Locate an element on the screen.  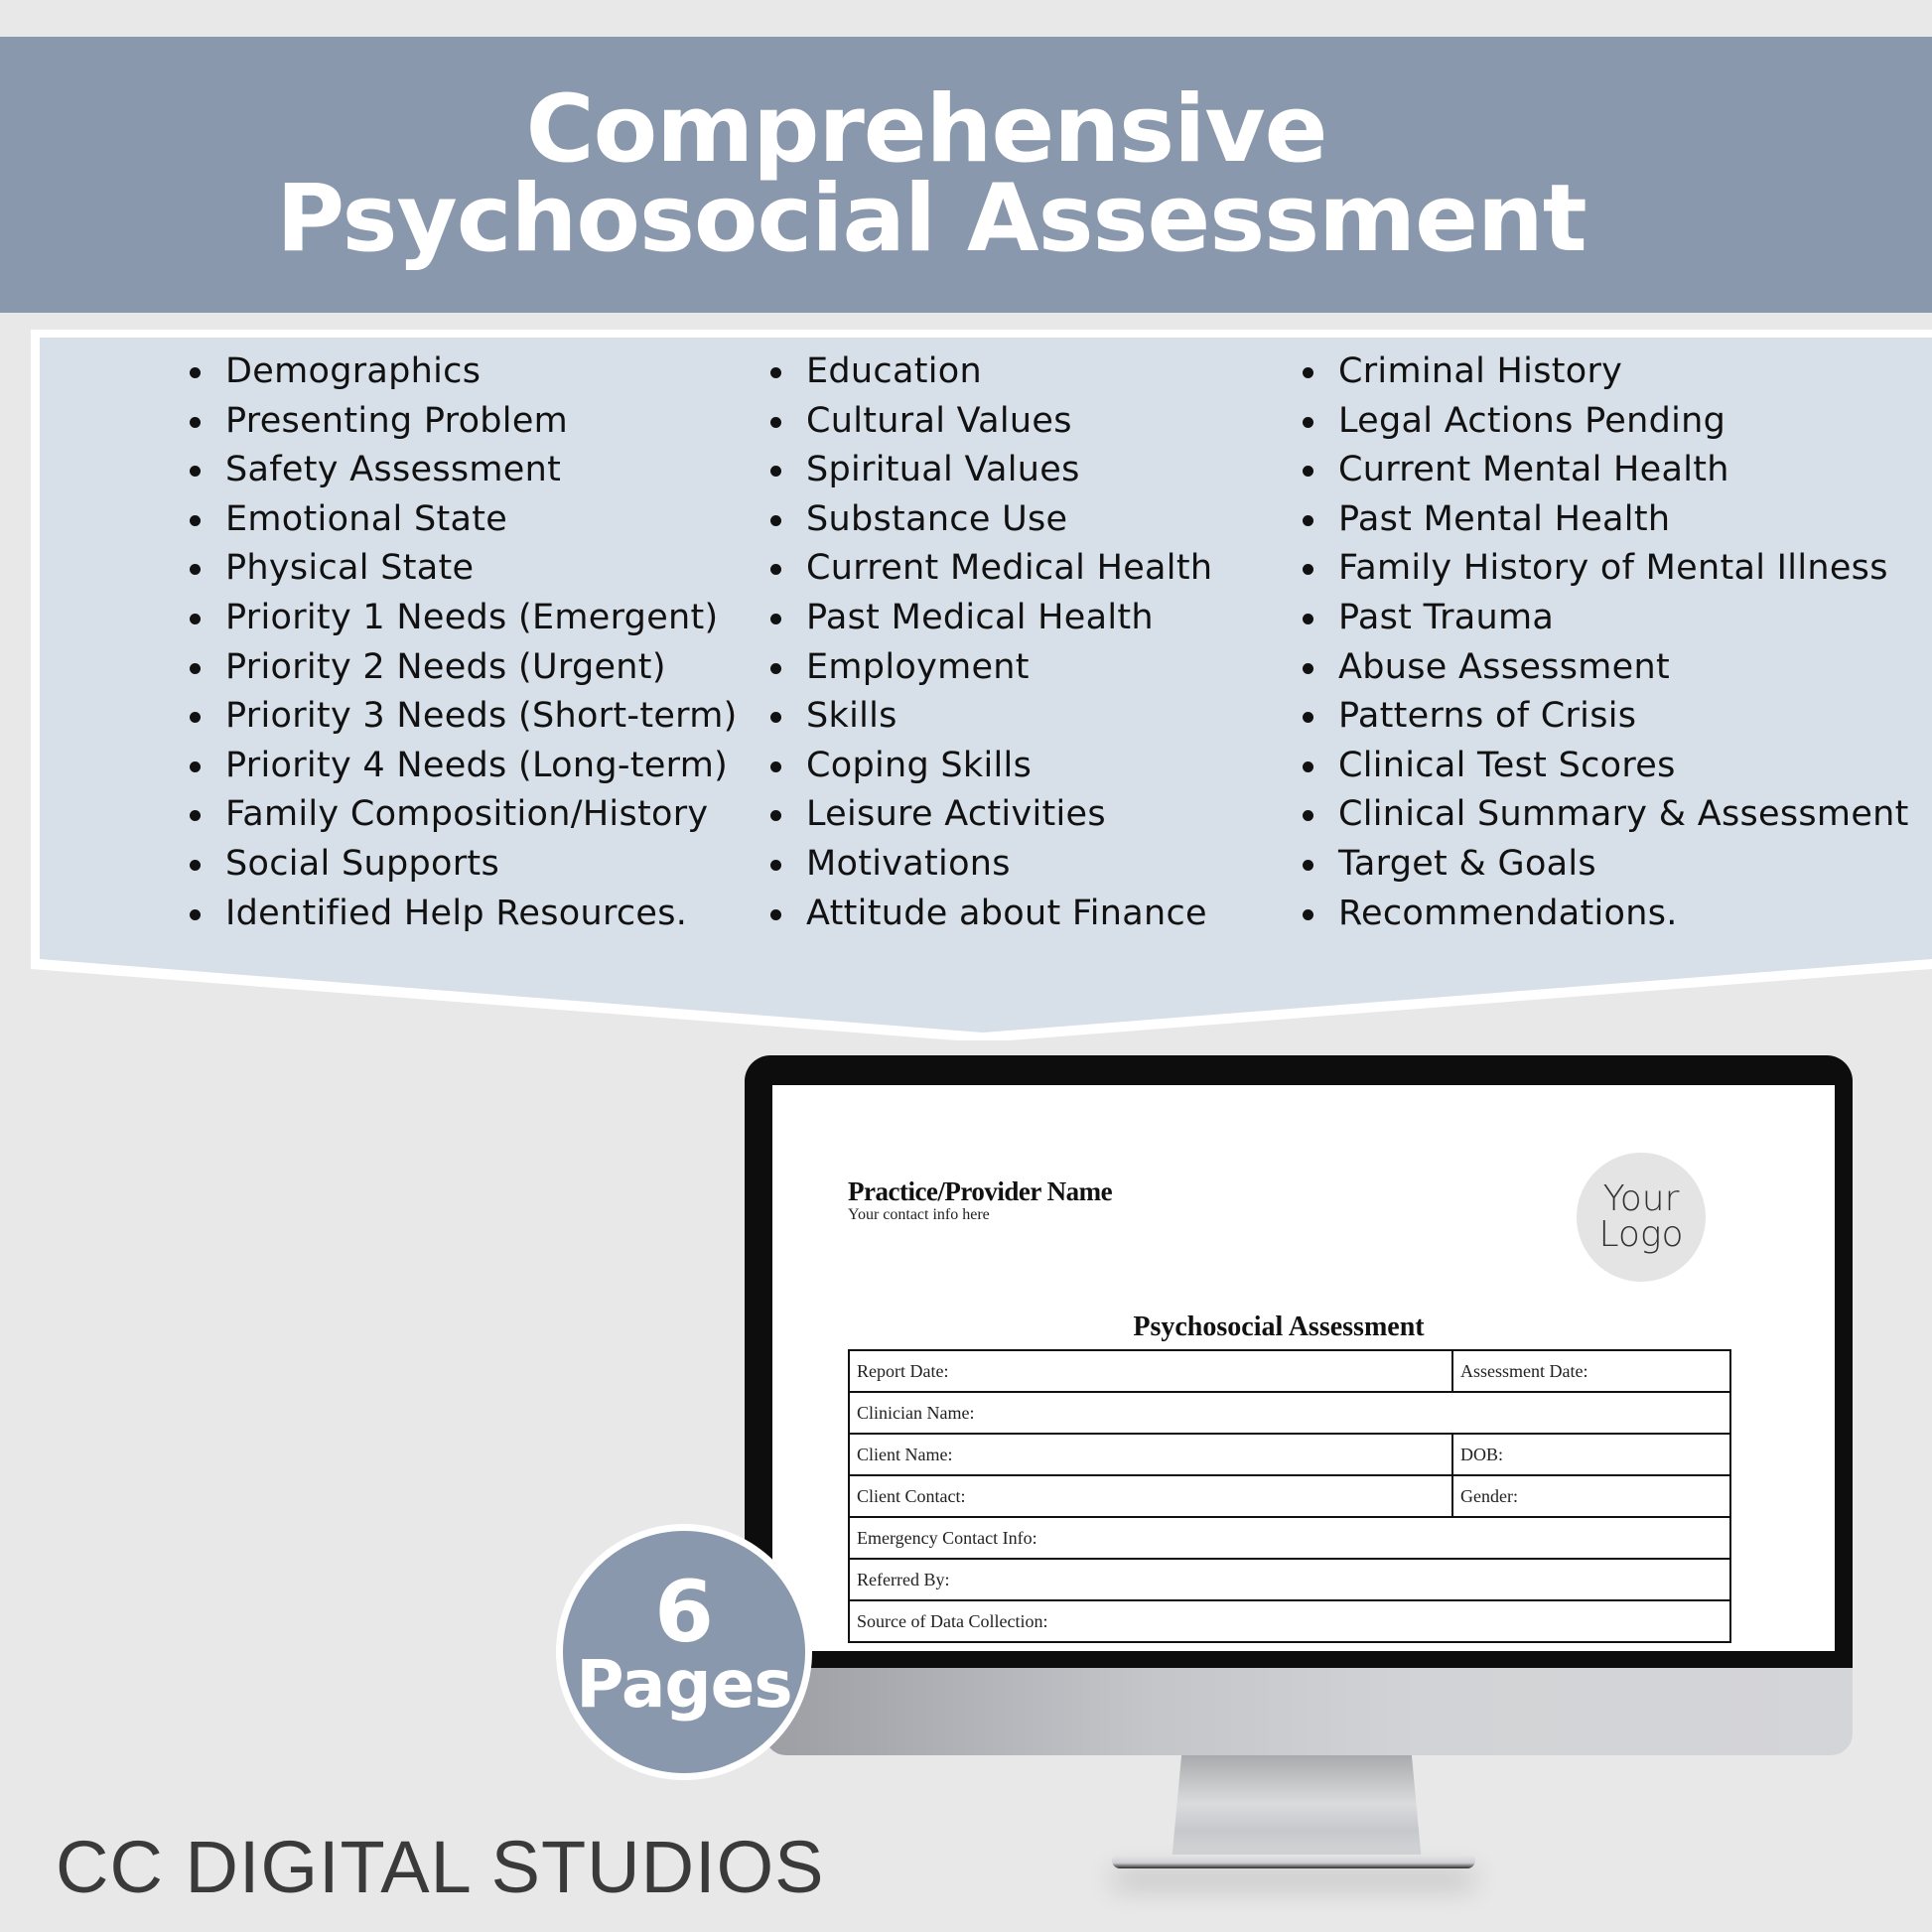
form-row: Report Date: Assessment Date: is located at coordinates (1289, 1371).